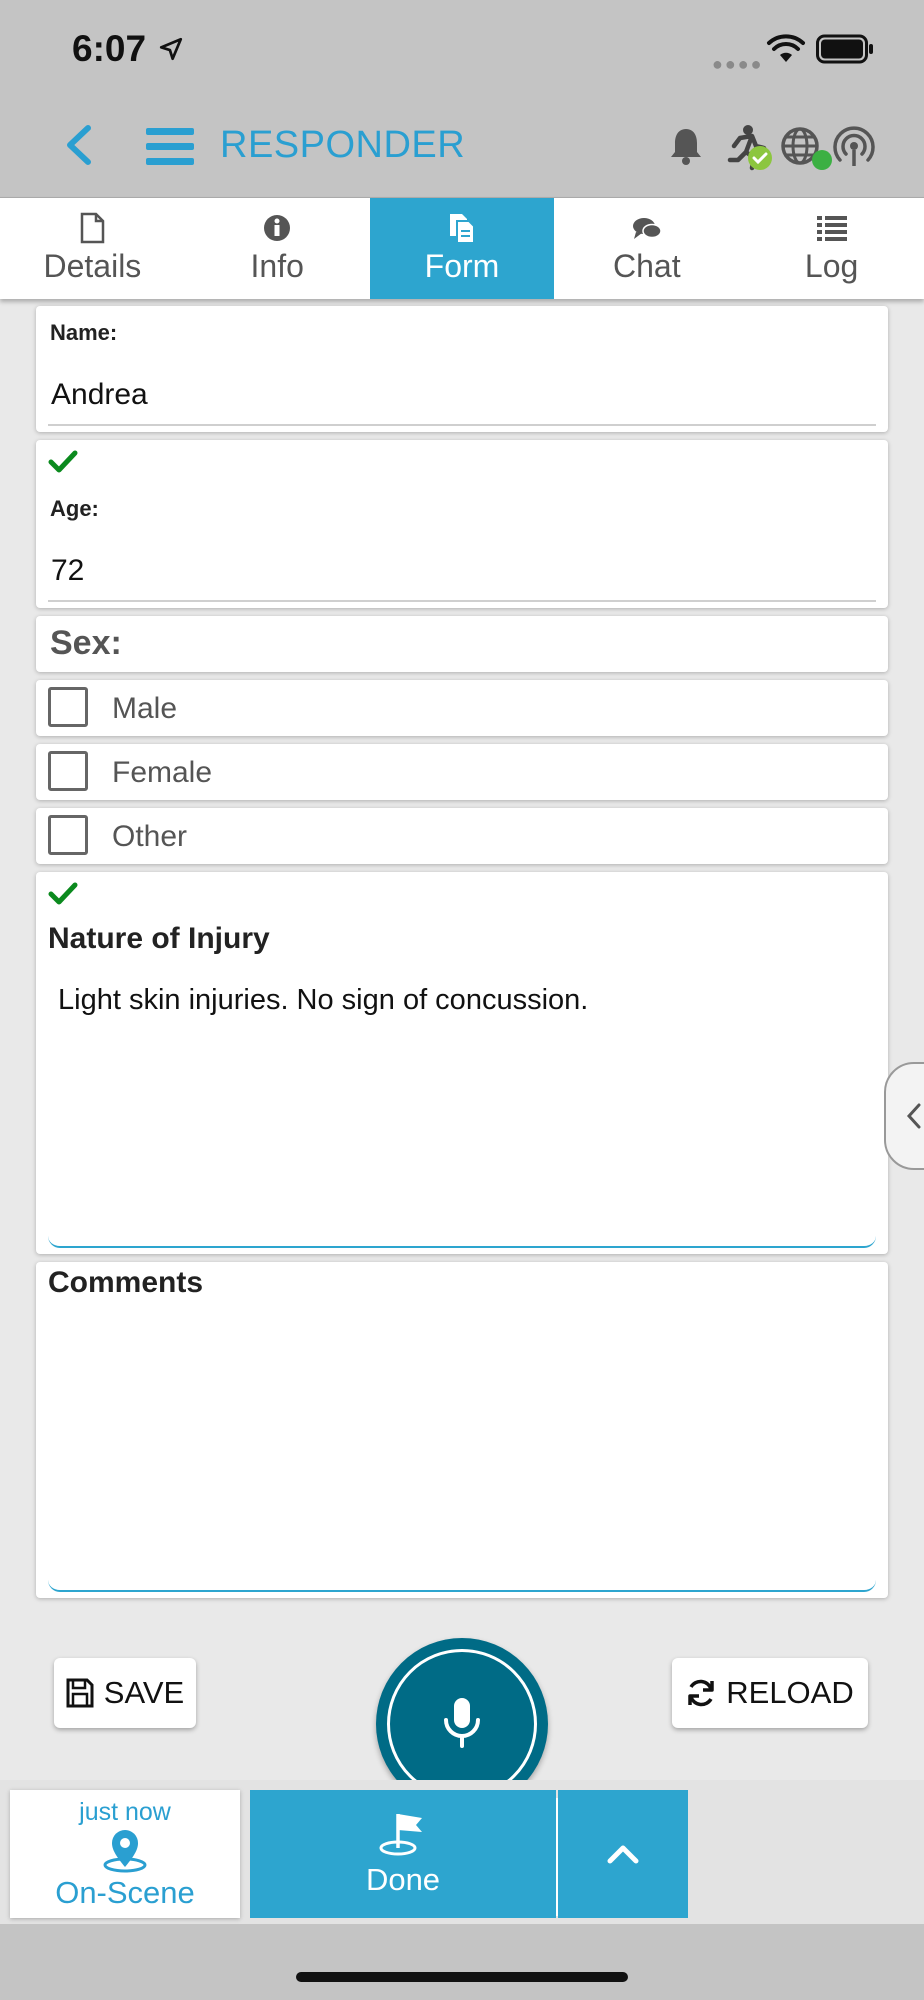 This screenshot has height=2000, width=924. Describe the element at coordinates (462, 772) in the screenshot. I see `sex-option-female: Female` at that location.